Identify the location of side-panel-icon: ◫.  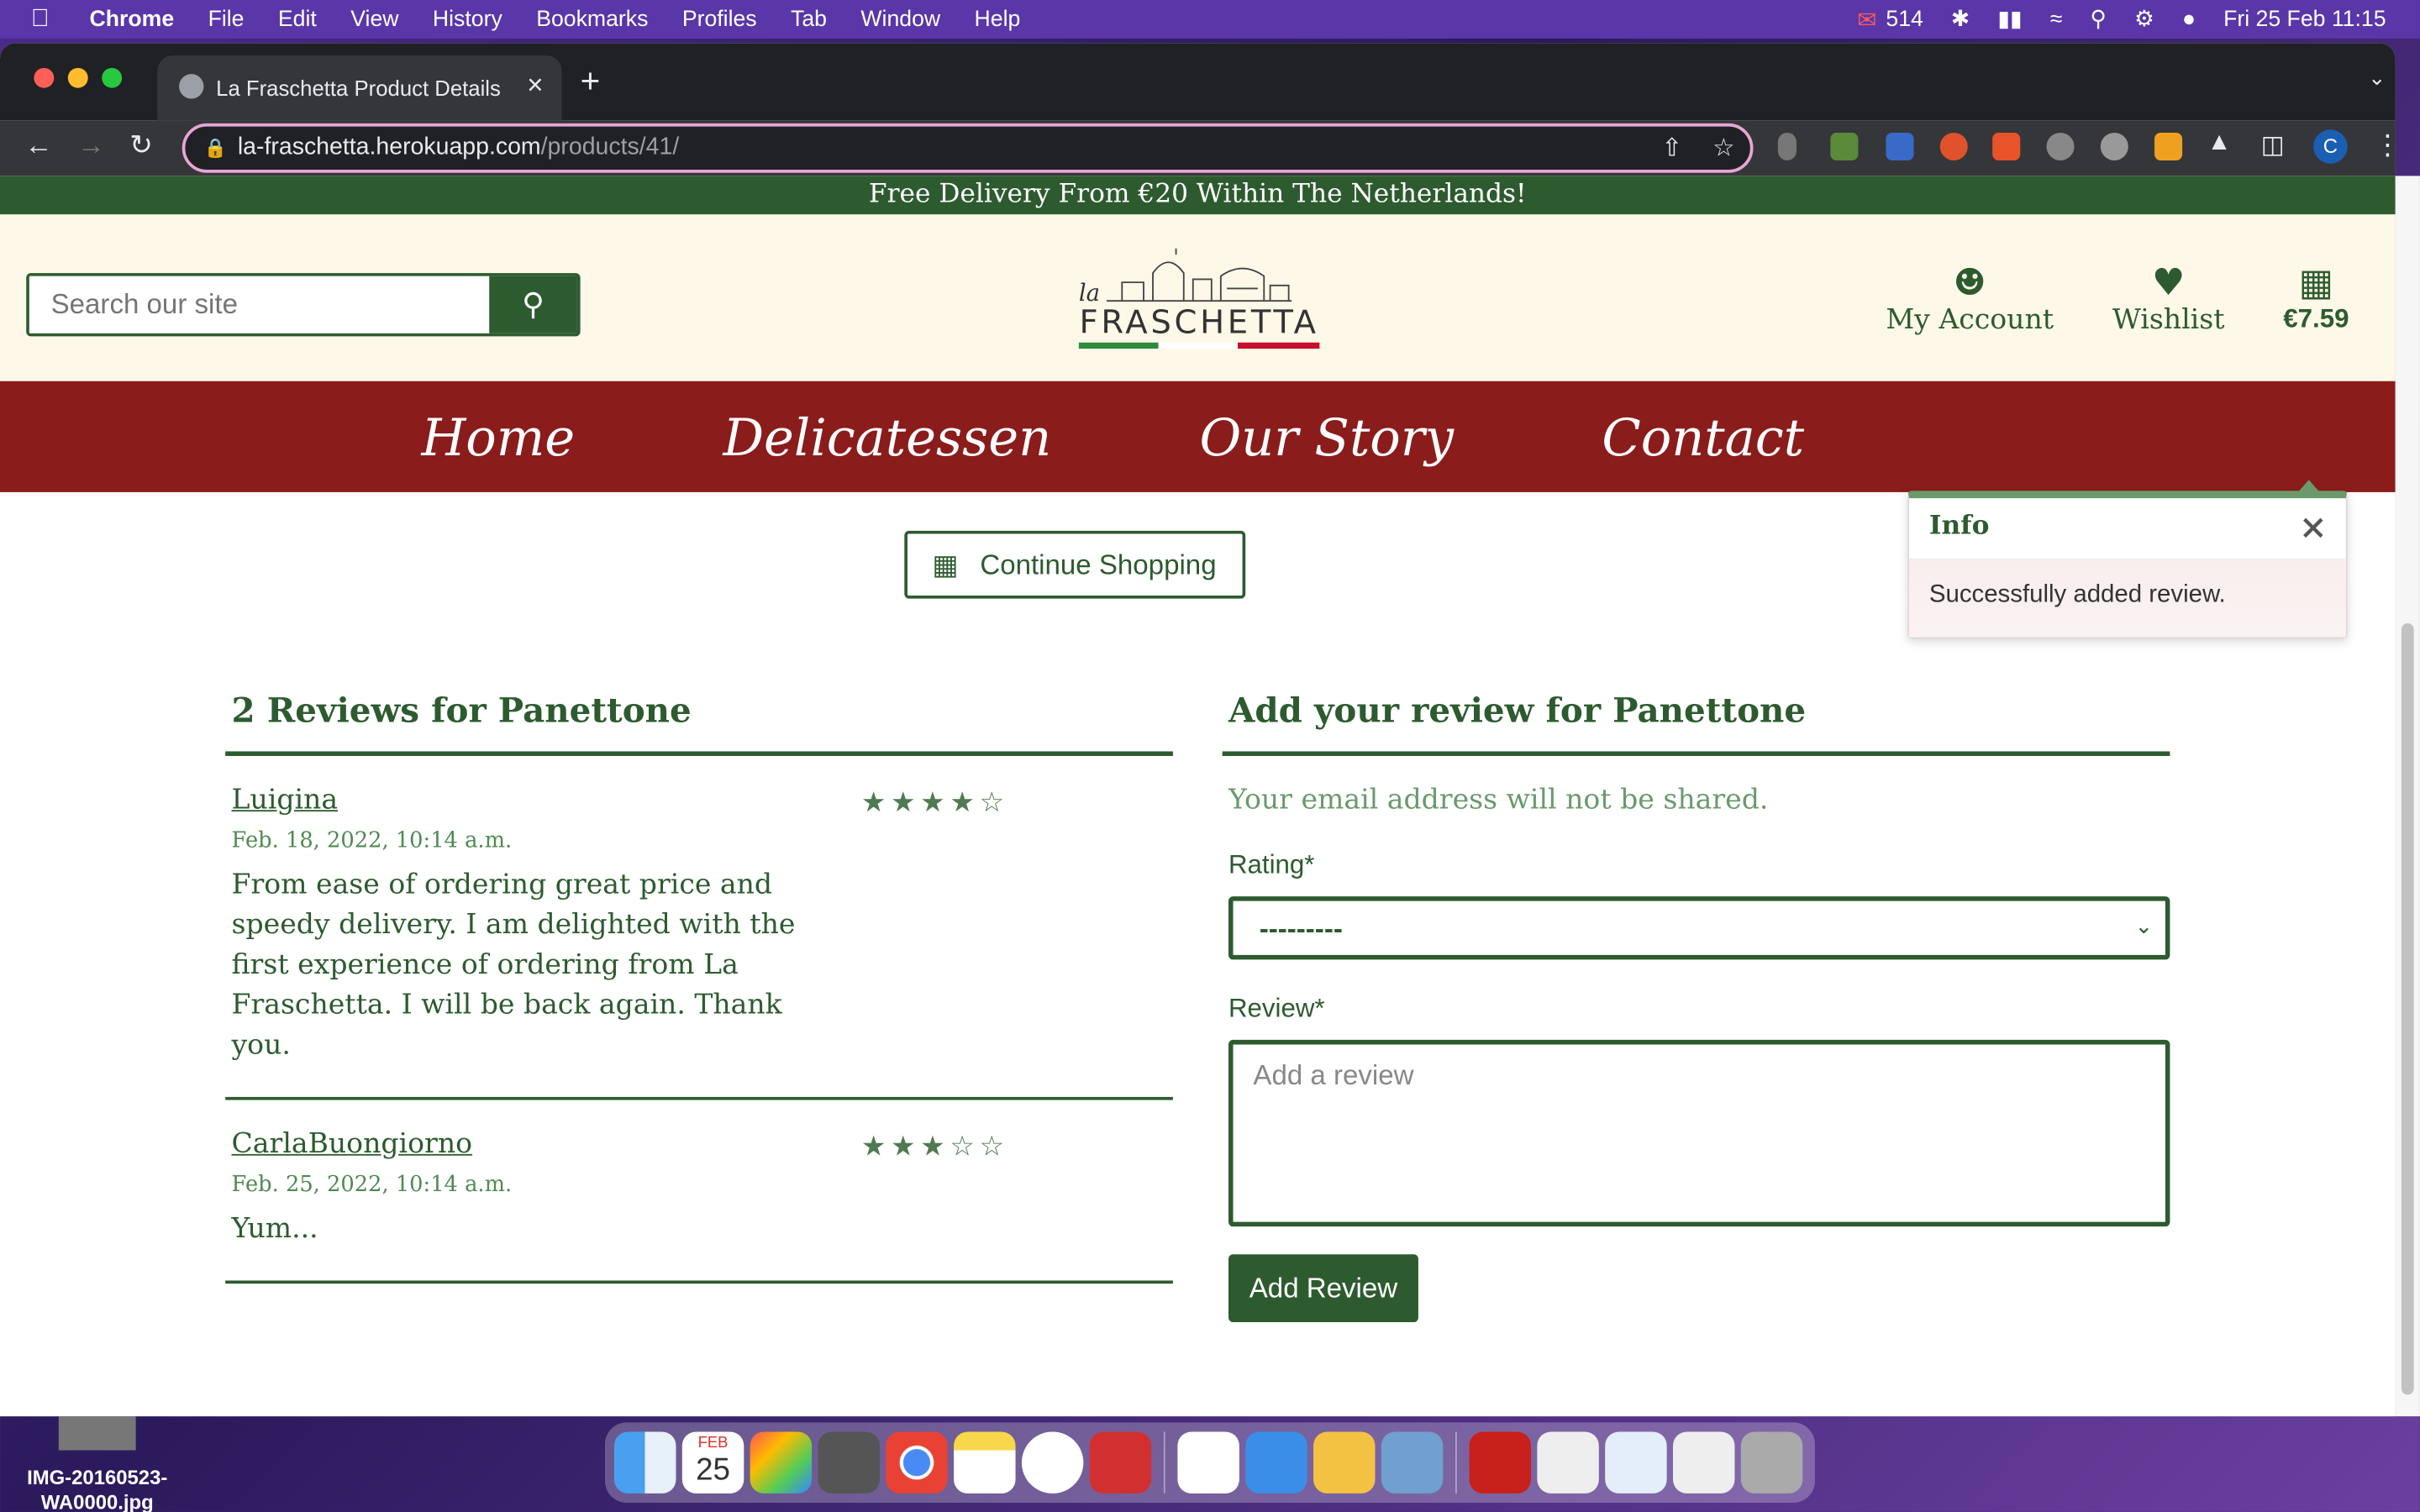
(2273, 144).